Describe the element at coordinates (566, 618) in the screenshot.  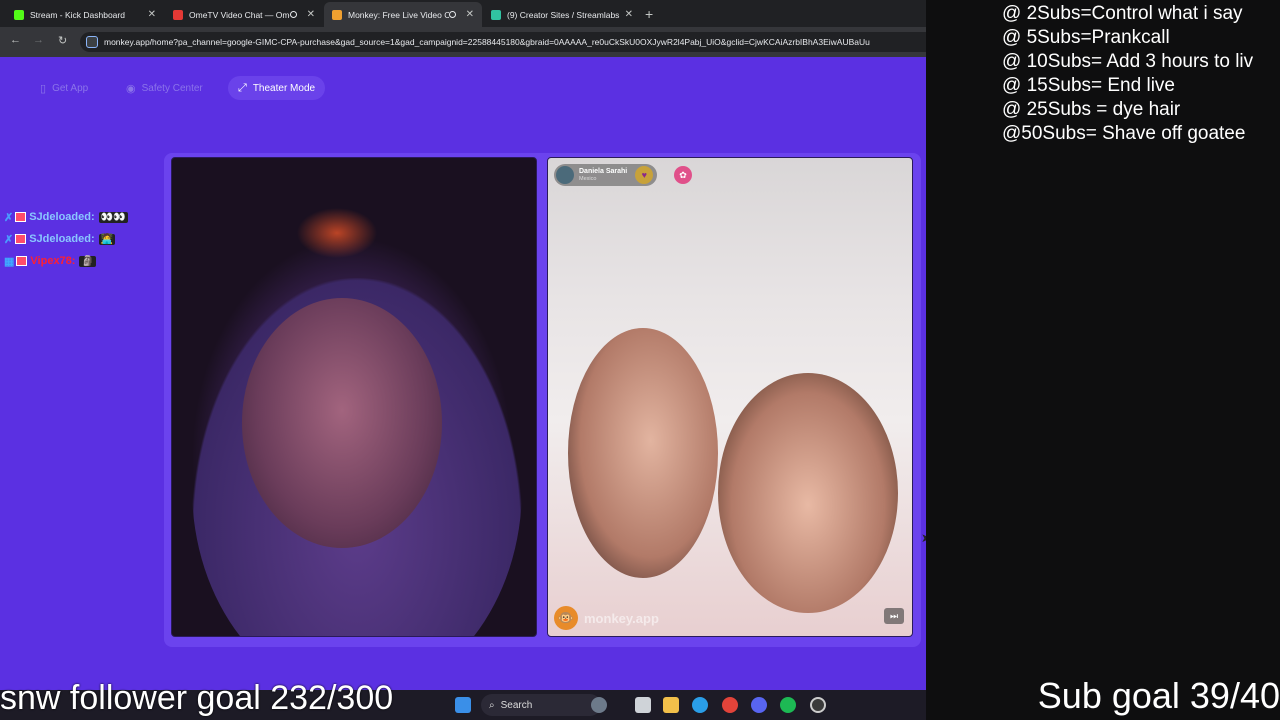
I see `monkey-logo-icon: 🐵` at that location.